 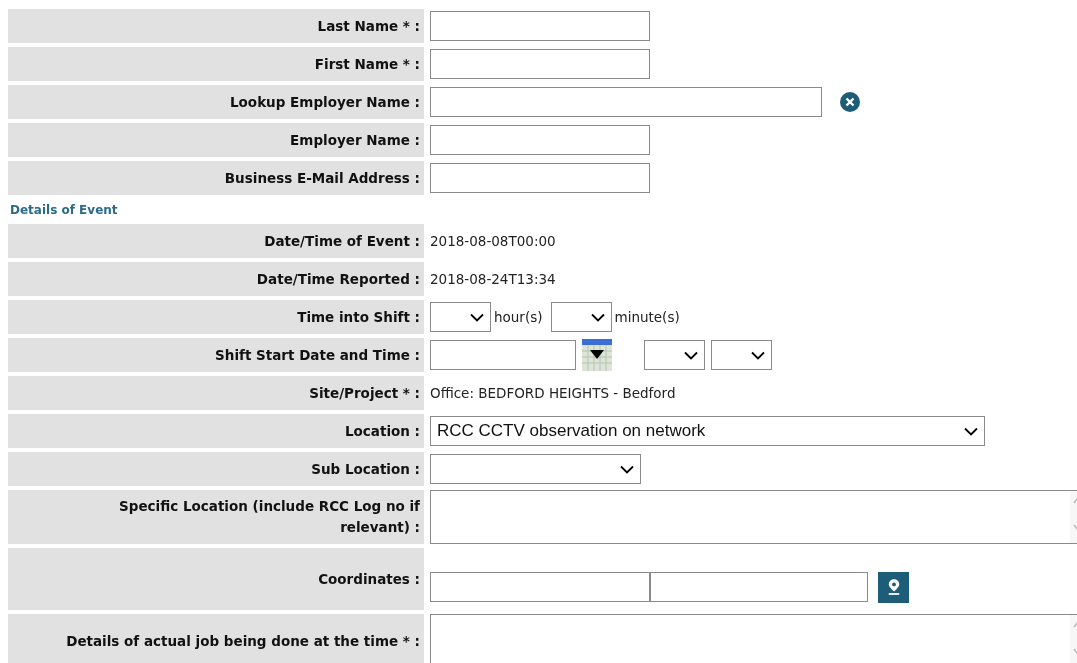 What do you see at coordinates (216, 355) in the screenshot?
I see `field-label: Shift Start Date and Time :` at bounding box center [216, 355].